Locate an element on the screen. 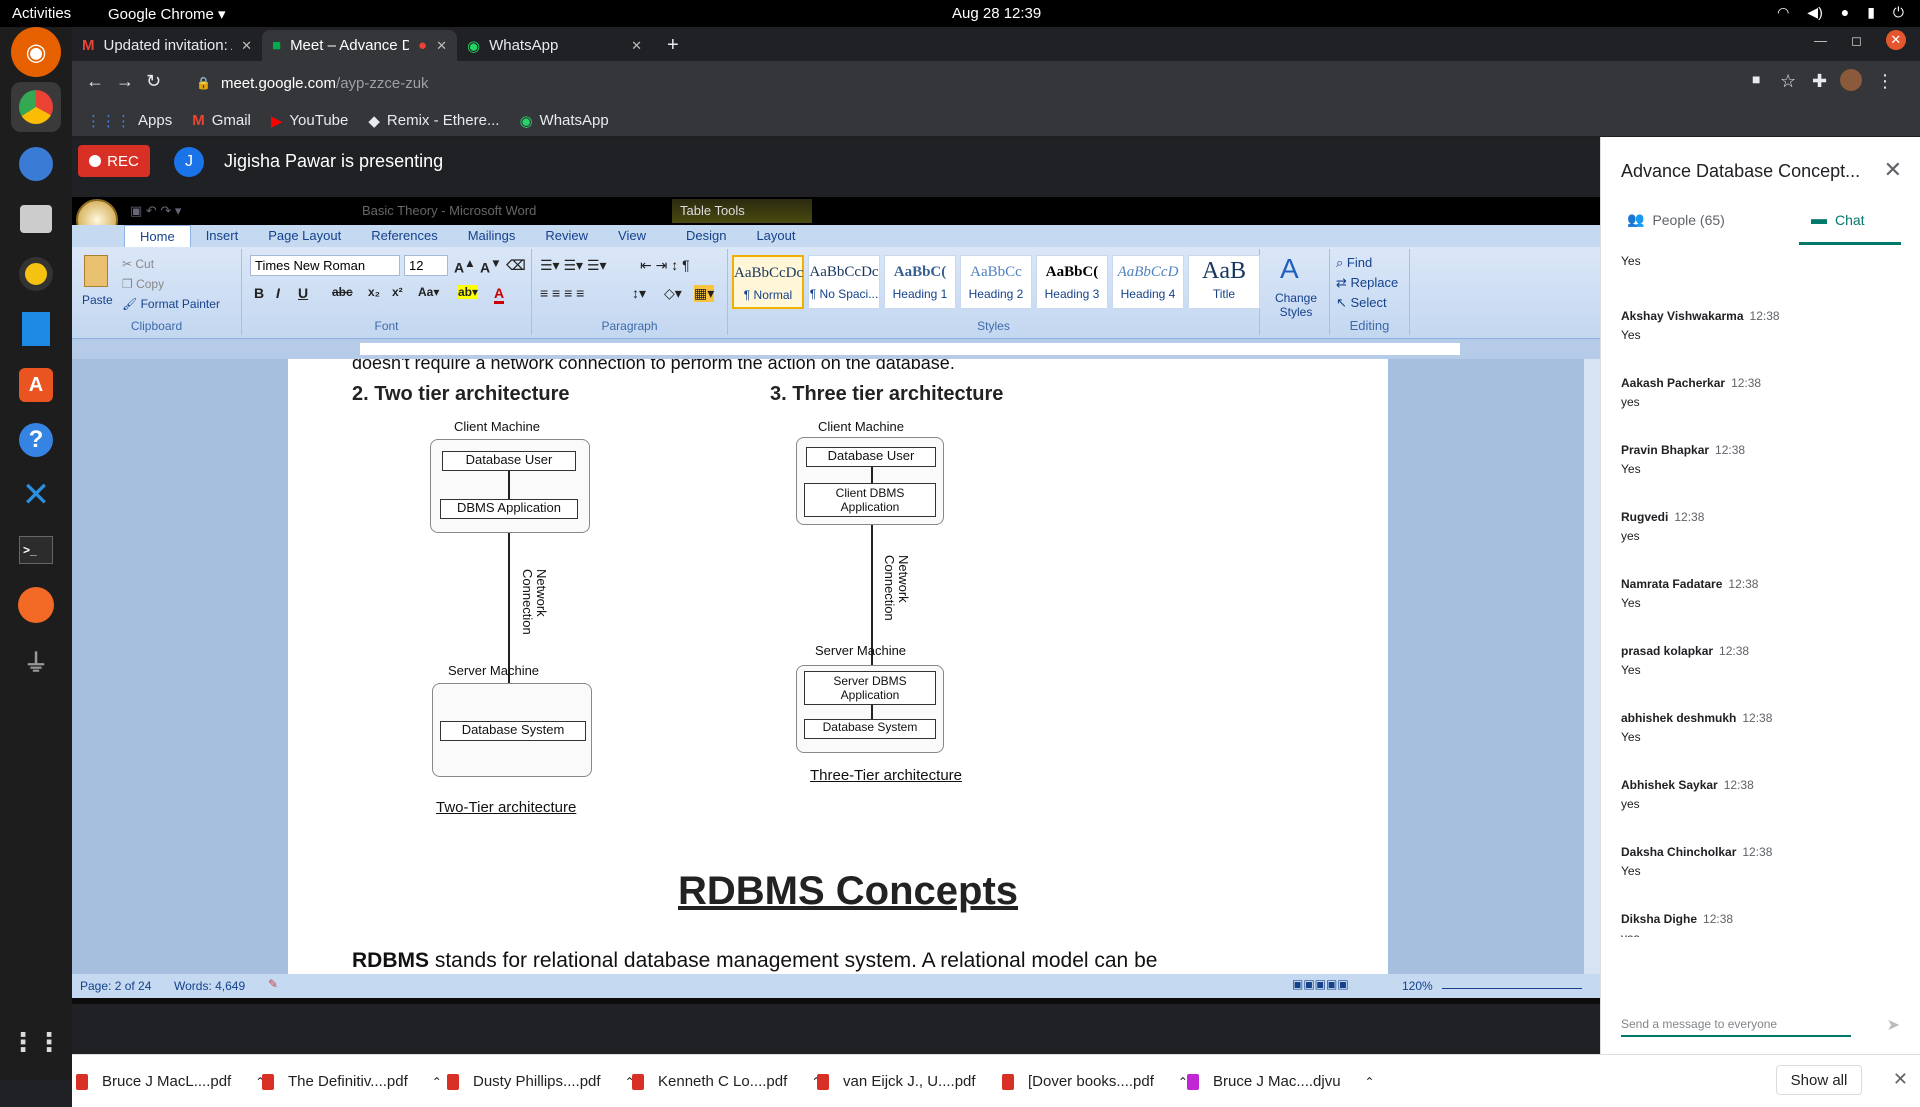 Image resolution: width=1920 pixels, height=1107 pixels. word-count: Words: 4,649 is located at coordinates (209, 986).